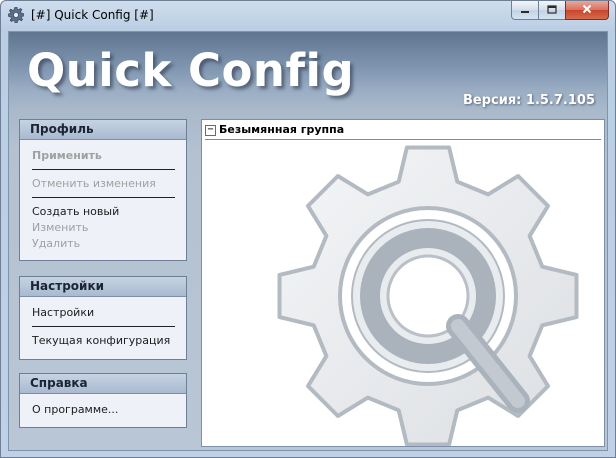  What do you see at coordinates (92, 15) in the screenshot?
I see `window-title: [#] Quick Config [#]` at bounding box center [92, 15].